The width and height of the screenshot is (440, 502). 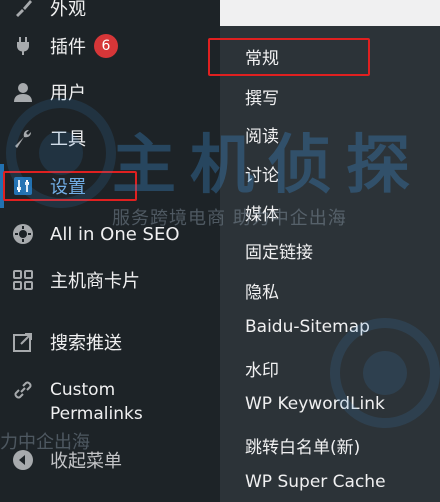 What do you see at coordinates (262, 290) in the screenshot?
I see `submenu-item-privacy: 隐私` at bounding box center [262, 290].